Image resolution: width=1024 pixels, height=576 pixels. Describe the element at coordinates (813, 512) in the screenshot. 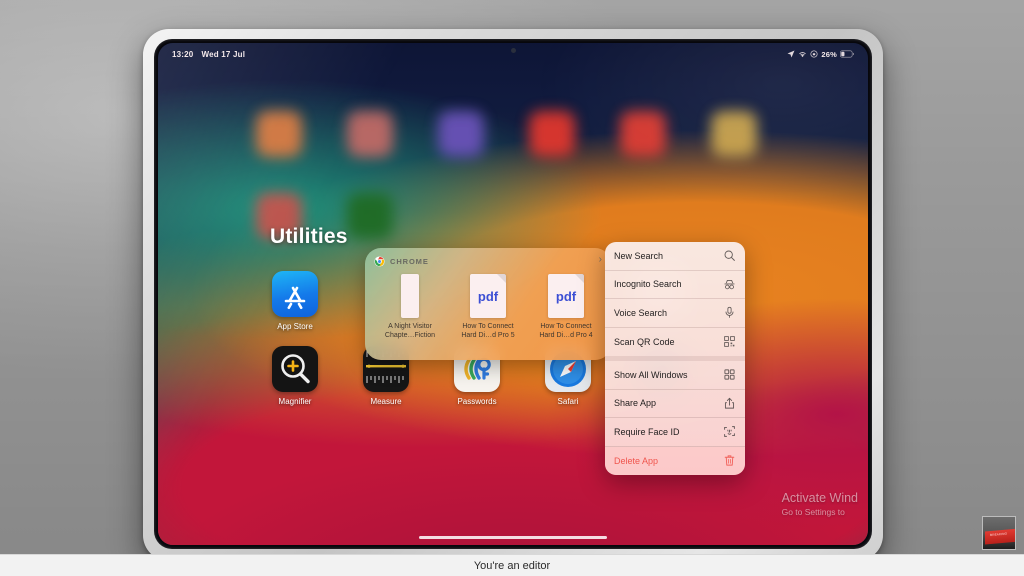

I see `watermark-line-2: Go to Settings to` at that location.